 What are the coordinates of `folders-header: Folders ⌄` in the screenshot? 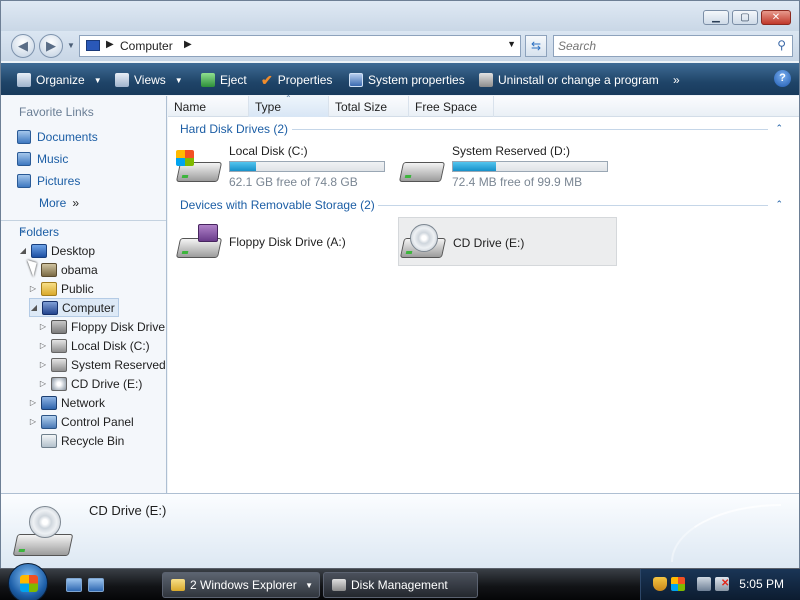 It's located at (83, 230).